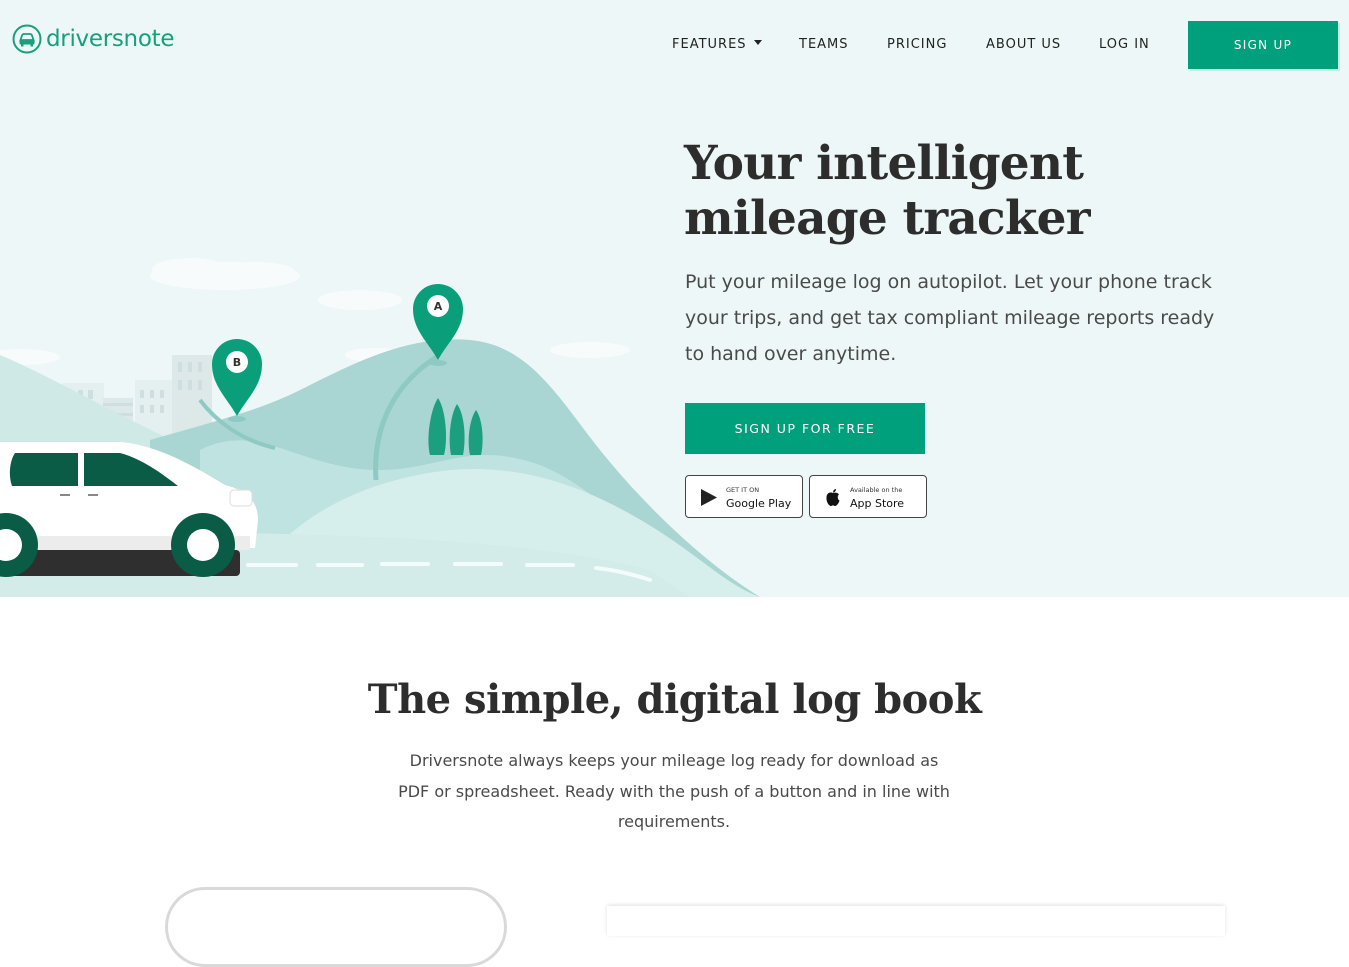 This screenshot has height=967, width=1349. What do you see at coordinates (674, 699) in the screenshot?
I see `section-title: The simple, digital log book` at bounding box center [674, 699].